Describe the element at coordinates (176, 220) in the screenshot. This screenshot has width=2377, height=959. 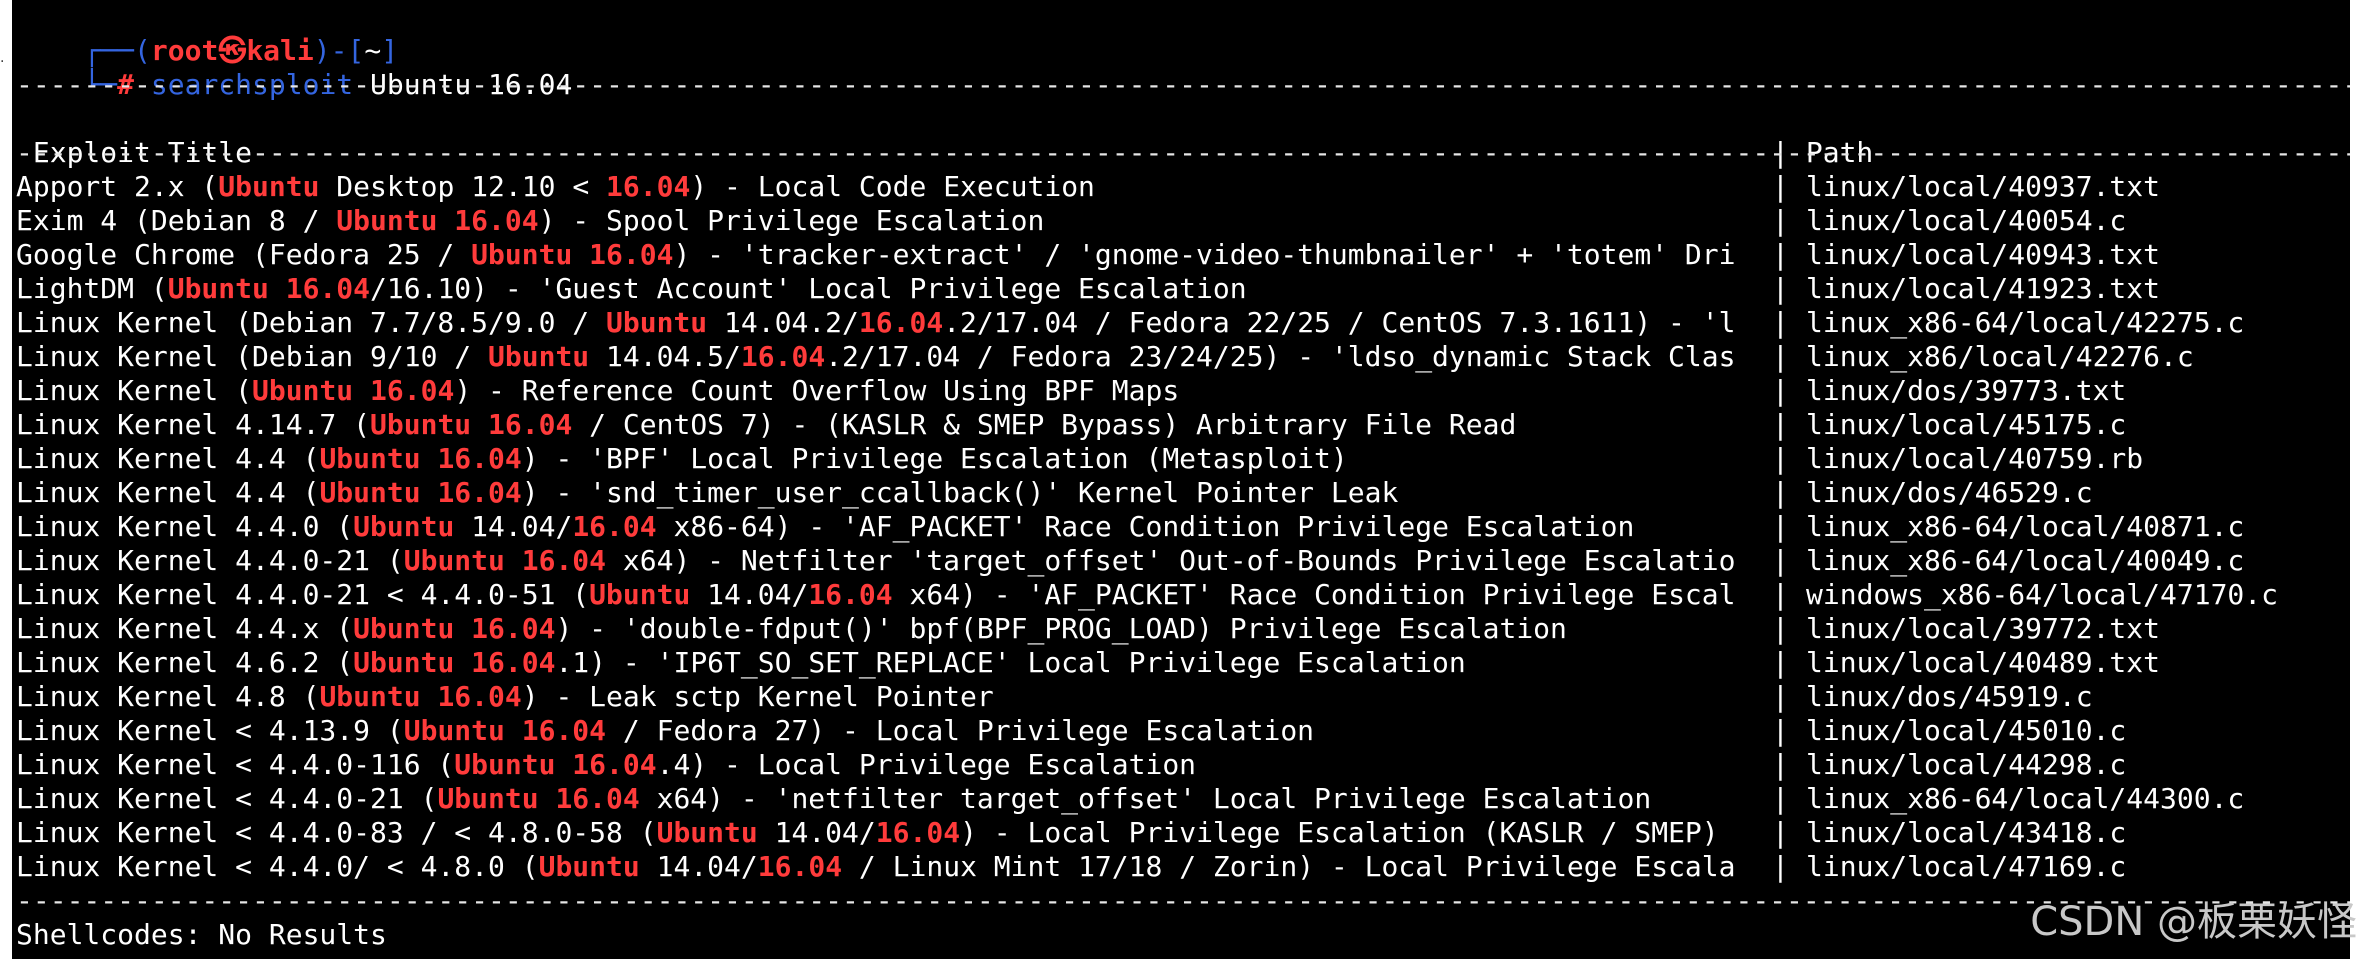
I see `title-text: Exim 4 (Debian 8 /` at that location.